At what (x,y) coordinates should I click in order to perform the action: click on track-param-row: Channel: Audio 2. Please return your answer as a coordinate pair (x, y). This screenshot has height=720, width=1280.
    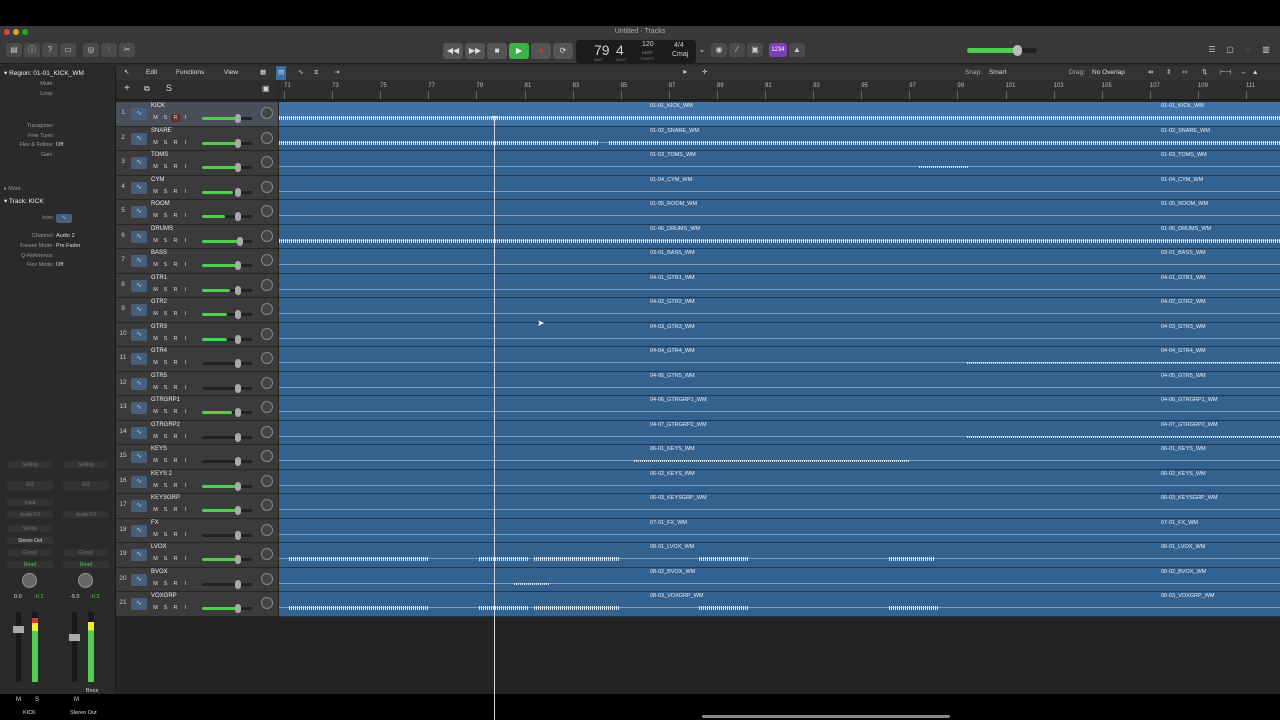
    Looking at the image, I should click on (58, 236).